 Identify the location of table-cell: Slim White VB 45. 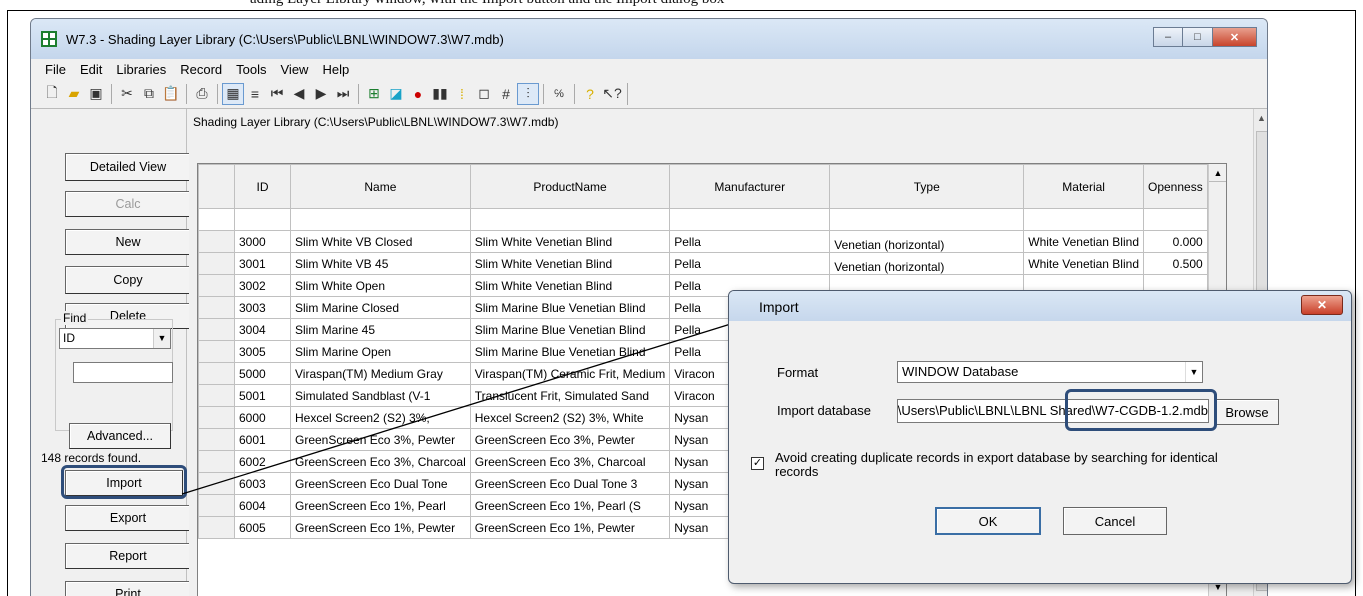
(380, 263).